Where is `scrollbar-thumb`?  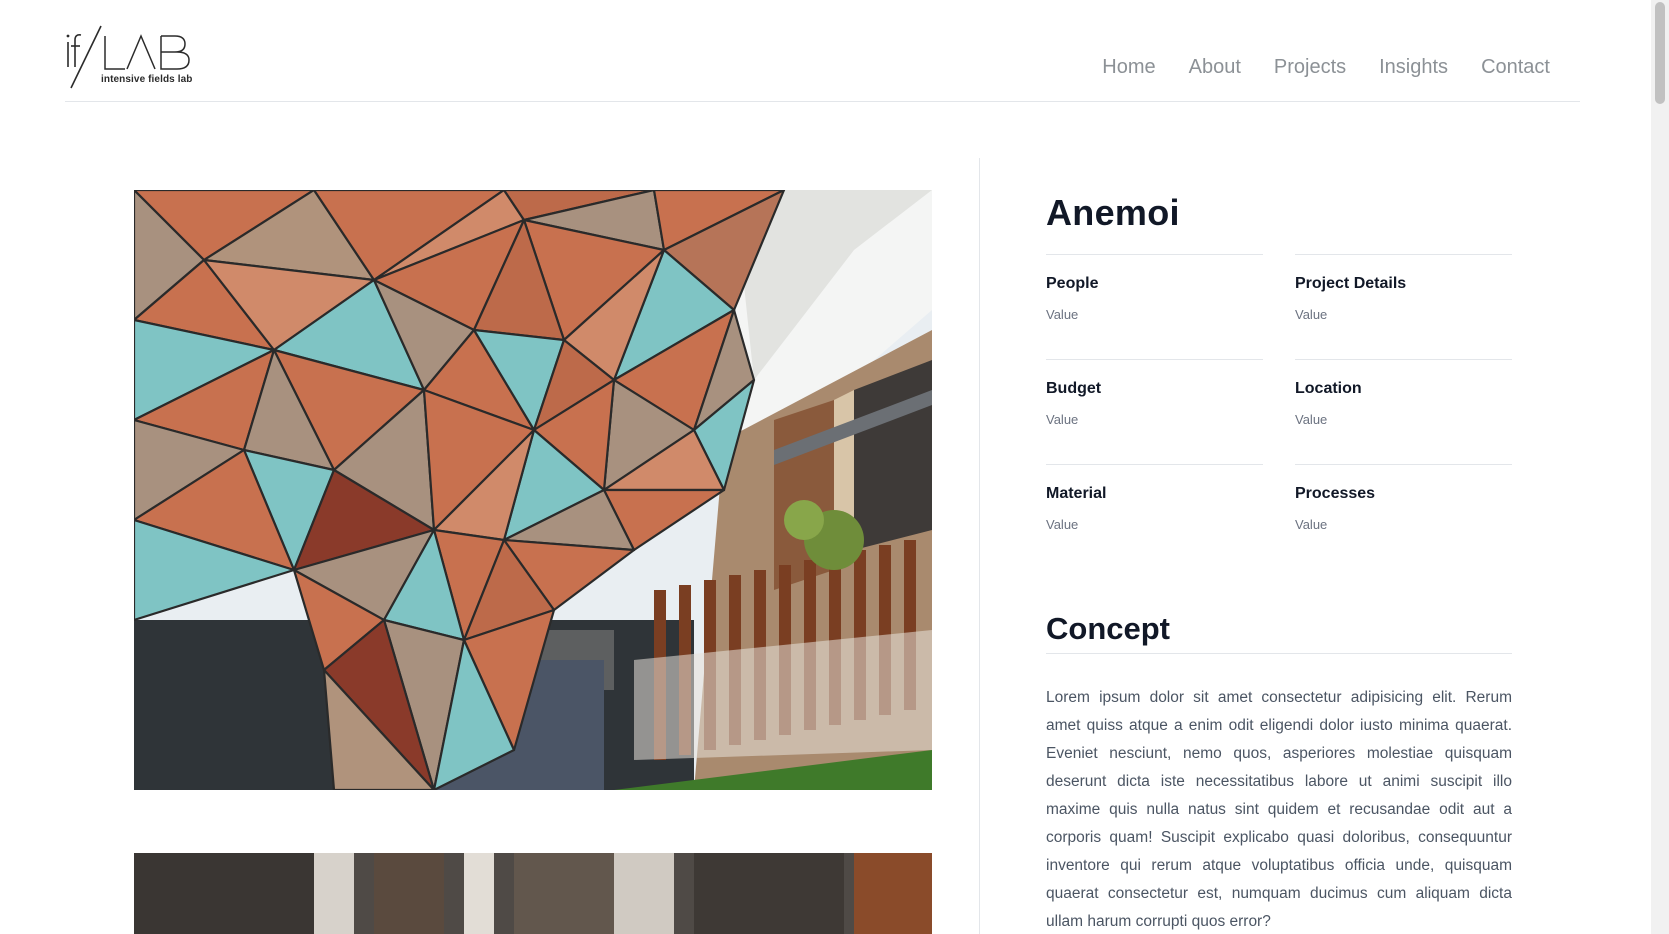
scrollbar-thumb is located at coordinates (1660, 53).